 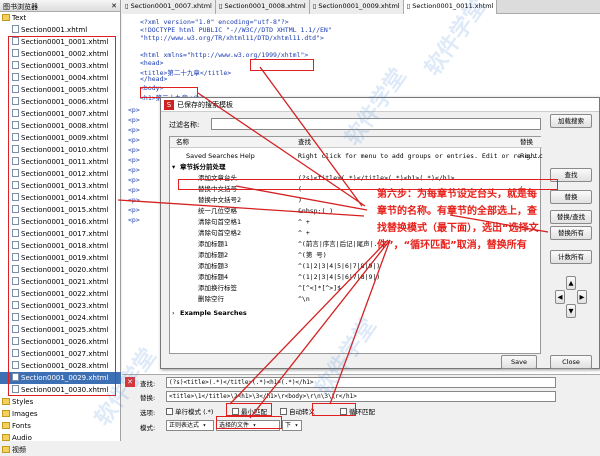 I want to click on item-name: 添加标题2, so click(x=213, y=255).